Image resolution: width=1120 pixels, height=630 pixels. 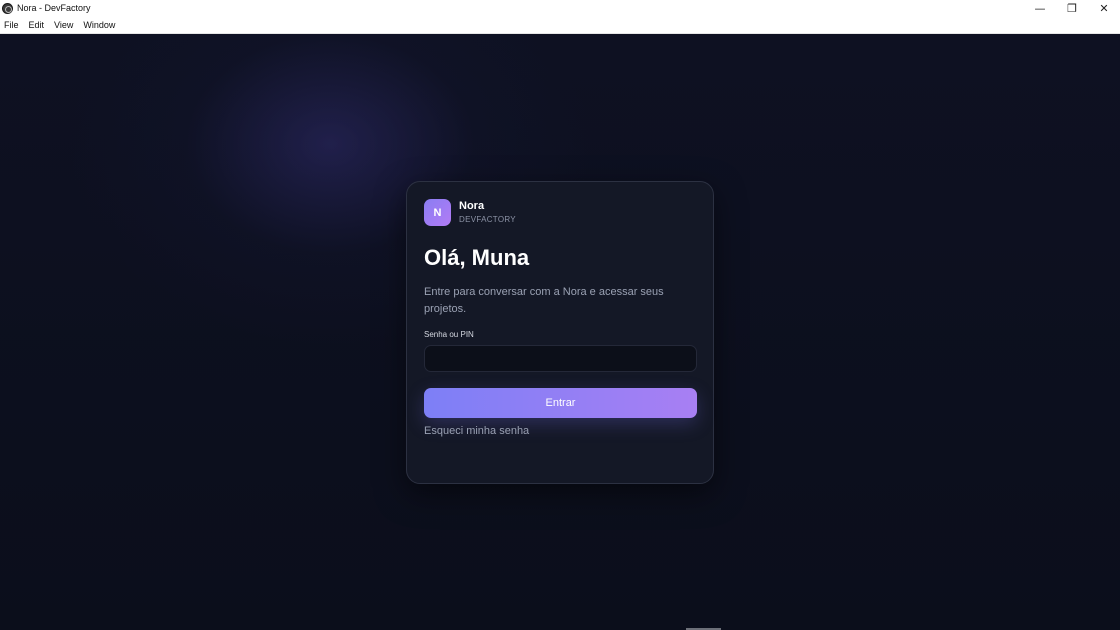 I want to click on window-controls: — ❐ ✕, so click(x=1072, y=8).